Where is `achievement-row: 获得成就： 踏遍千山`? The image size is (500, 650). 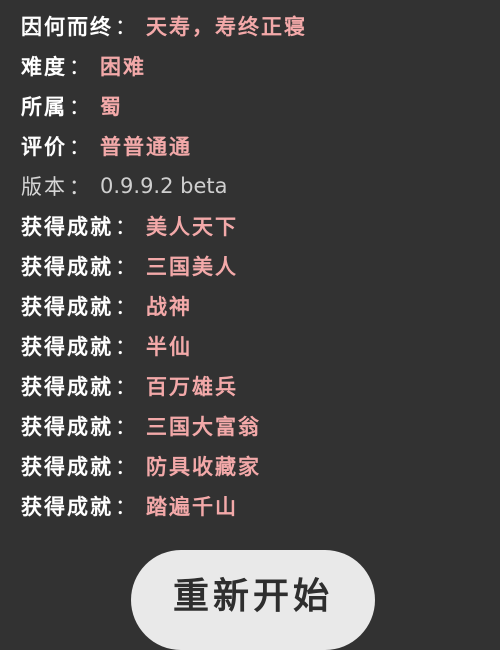 achievement-row: 获得成就： 踏遍千山 is located at coordinates (260, 506).